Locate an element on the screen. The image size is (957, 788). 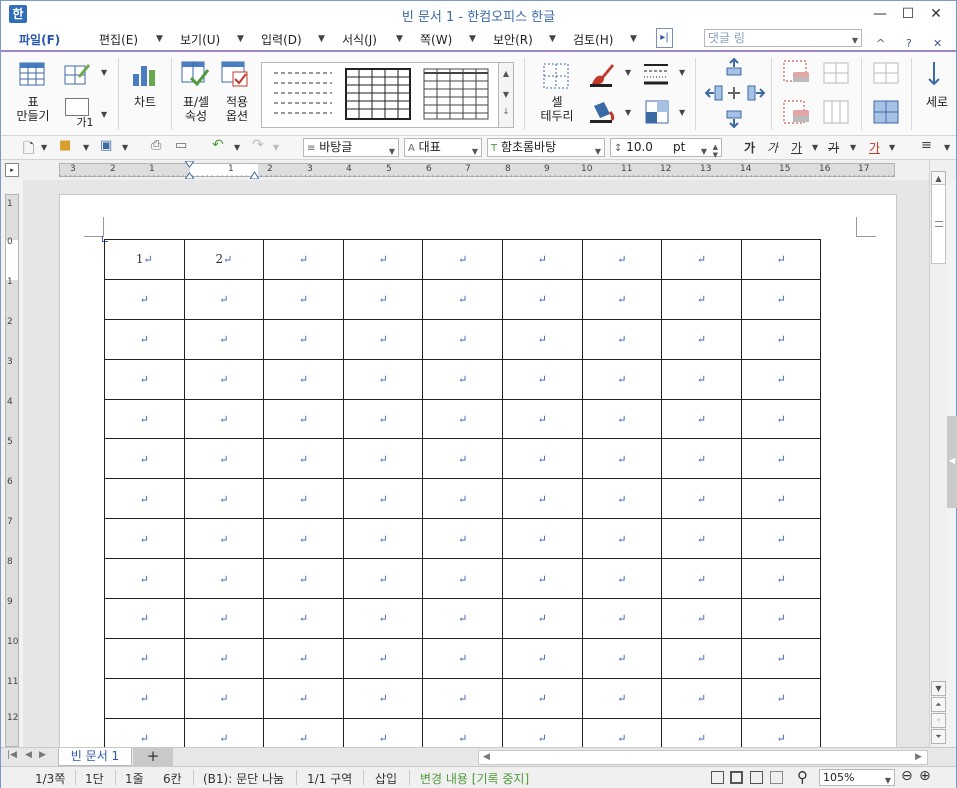
menu-insert: 입력(D) is located at coordinates (281, 39).